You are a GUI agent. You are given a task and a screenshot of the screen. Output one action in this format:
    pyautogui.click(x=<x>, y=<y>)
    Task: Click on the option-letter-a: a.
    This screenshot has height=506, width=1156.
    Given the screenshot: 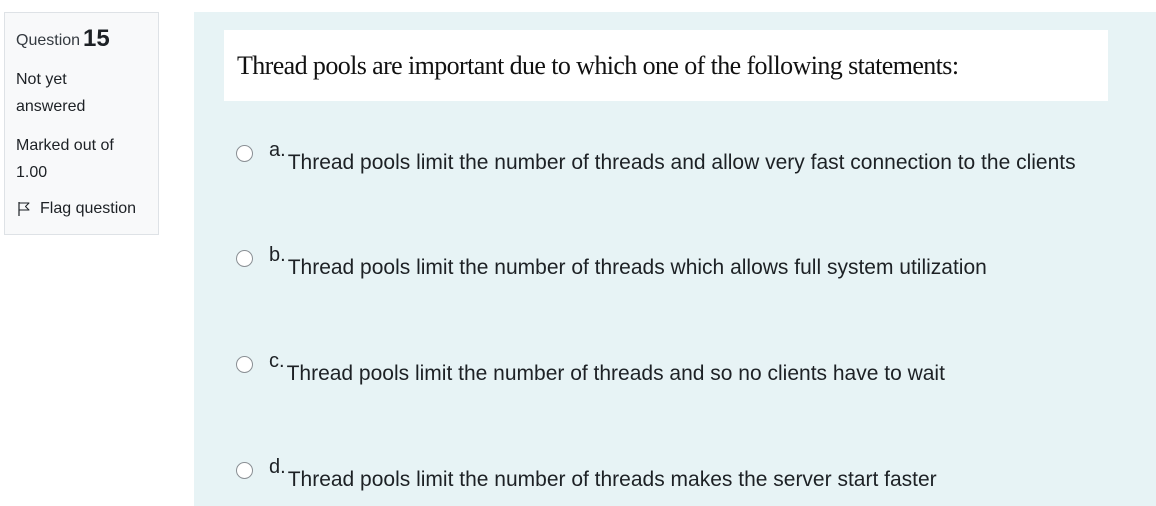 What is the action you would take?
    pyautogui.click(x=277, y=150)
    